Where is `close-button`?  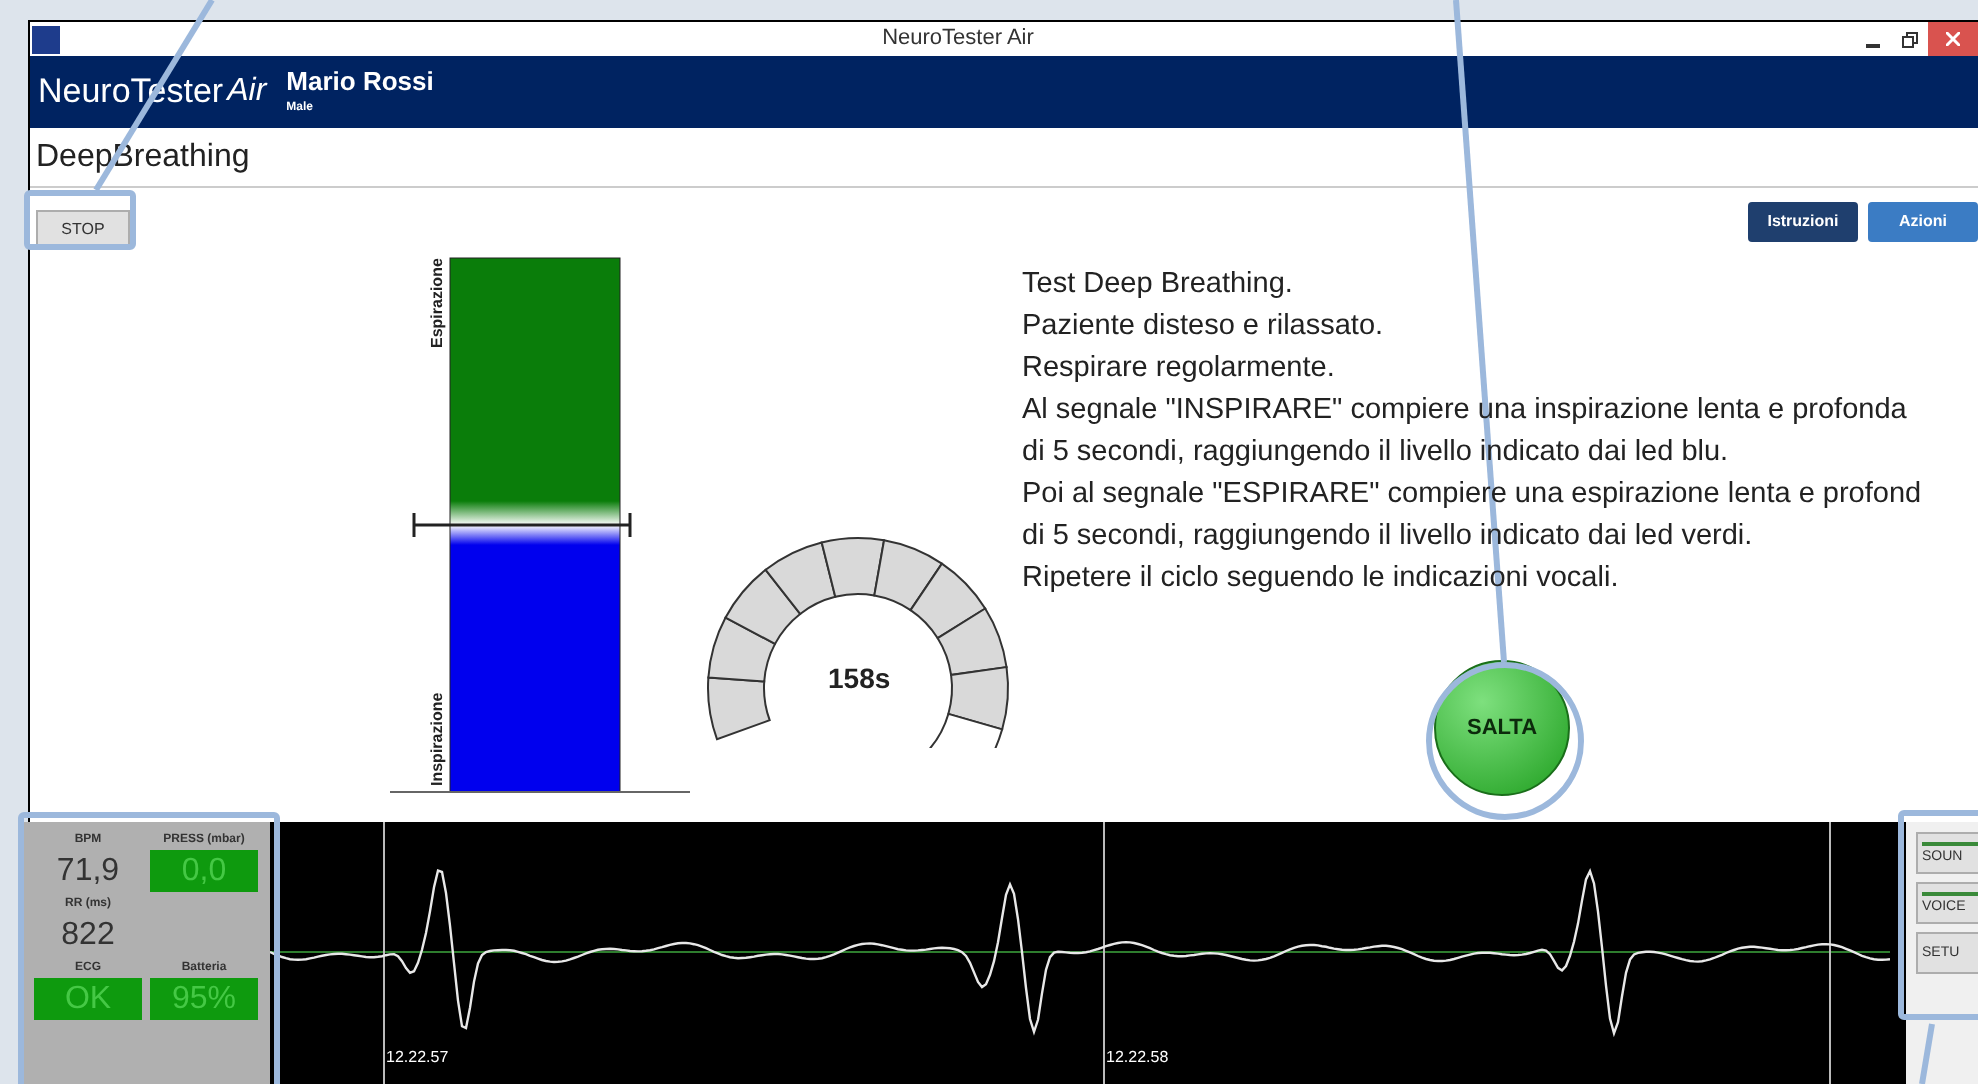 close-button is located at coordinates (1953, 39).